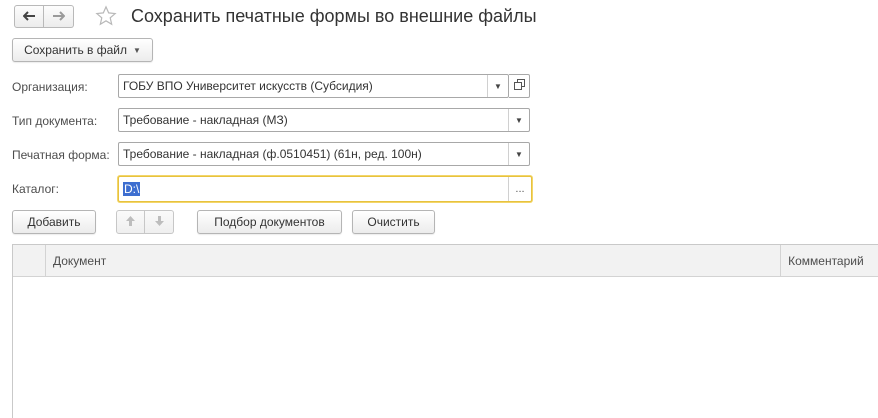  Describe the element at coordinates (829, 260) in the screenshot. I see `column-header-comment: Комментарий` at that location.